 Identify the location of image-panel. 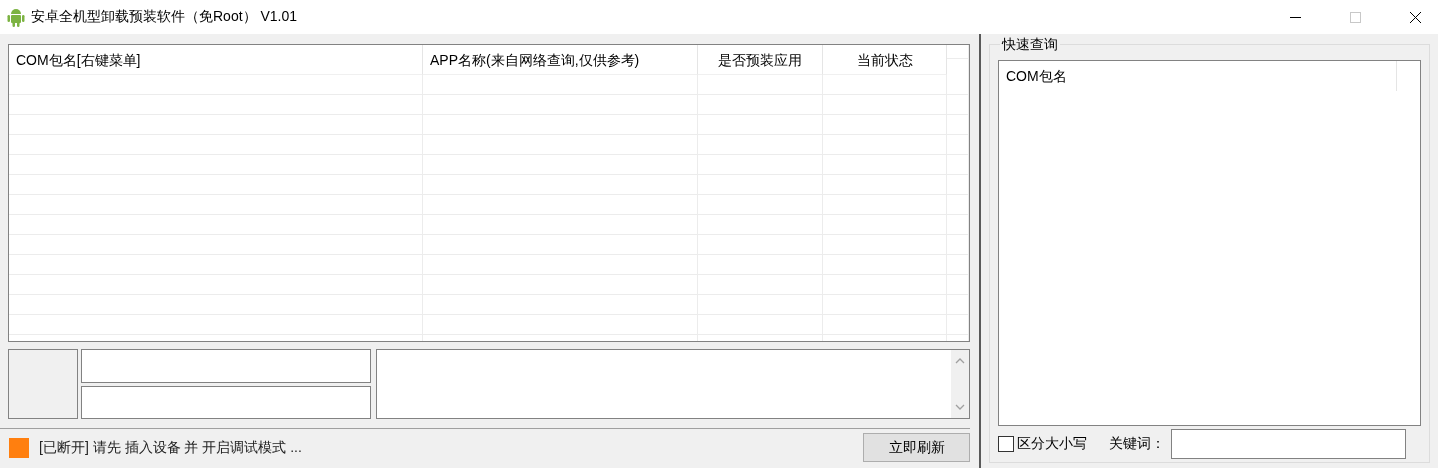
(43, 384).